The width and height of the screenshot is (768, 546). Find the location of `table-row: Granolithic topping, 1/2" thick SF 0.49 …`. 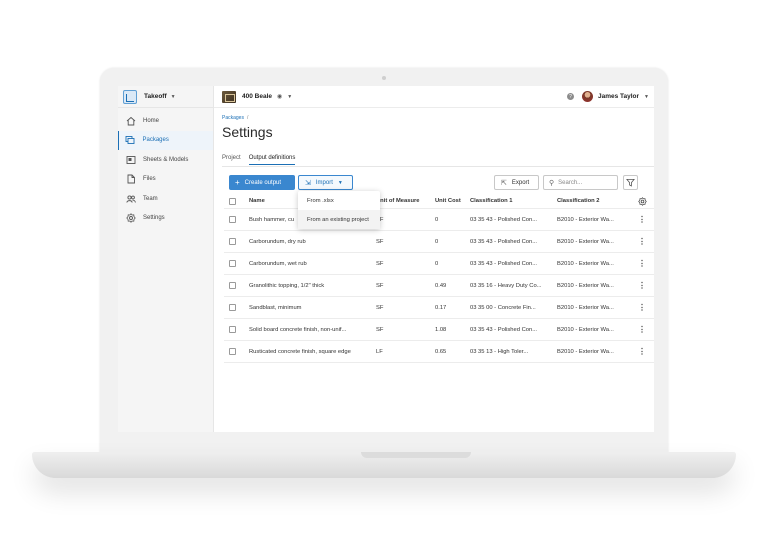

table-row: Granolithic topping, 1/2" thick SF 0.49 … is located at coordinates (439, 286).